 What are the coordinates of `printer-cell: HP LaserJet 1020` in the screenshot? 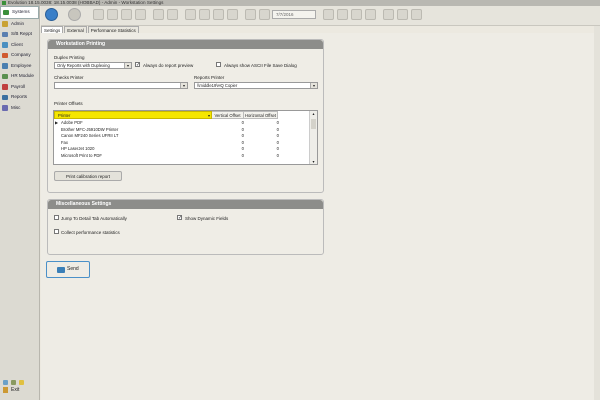 It's located at (78, 148).